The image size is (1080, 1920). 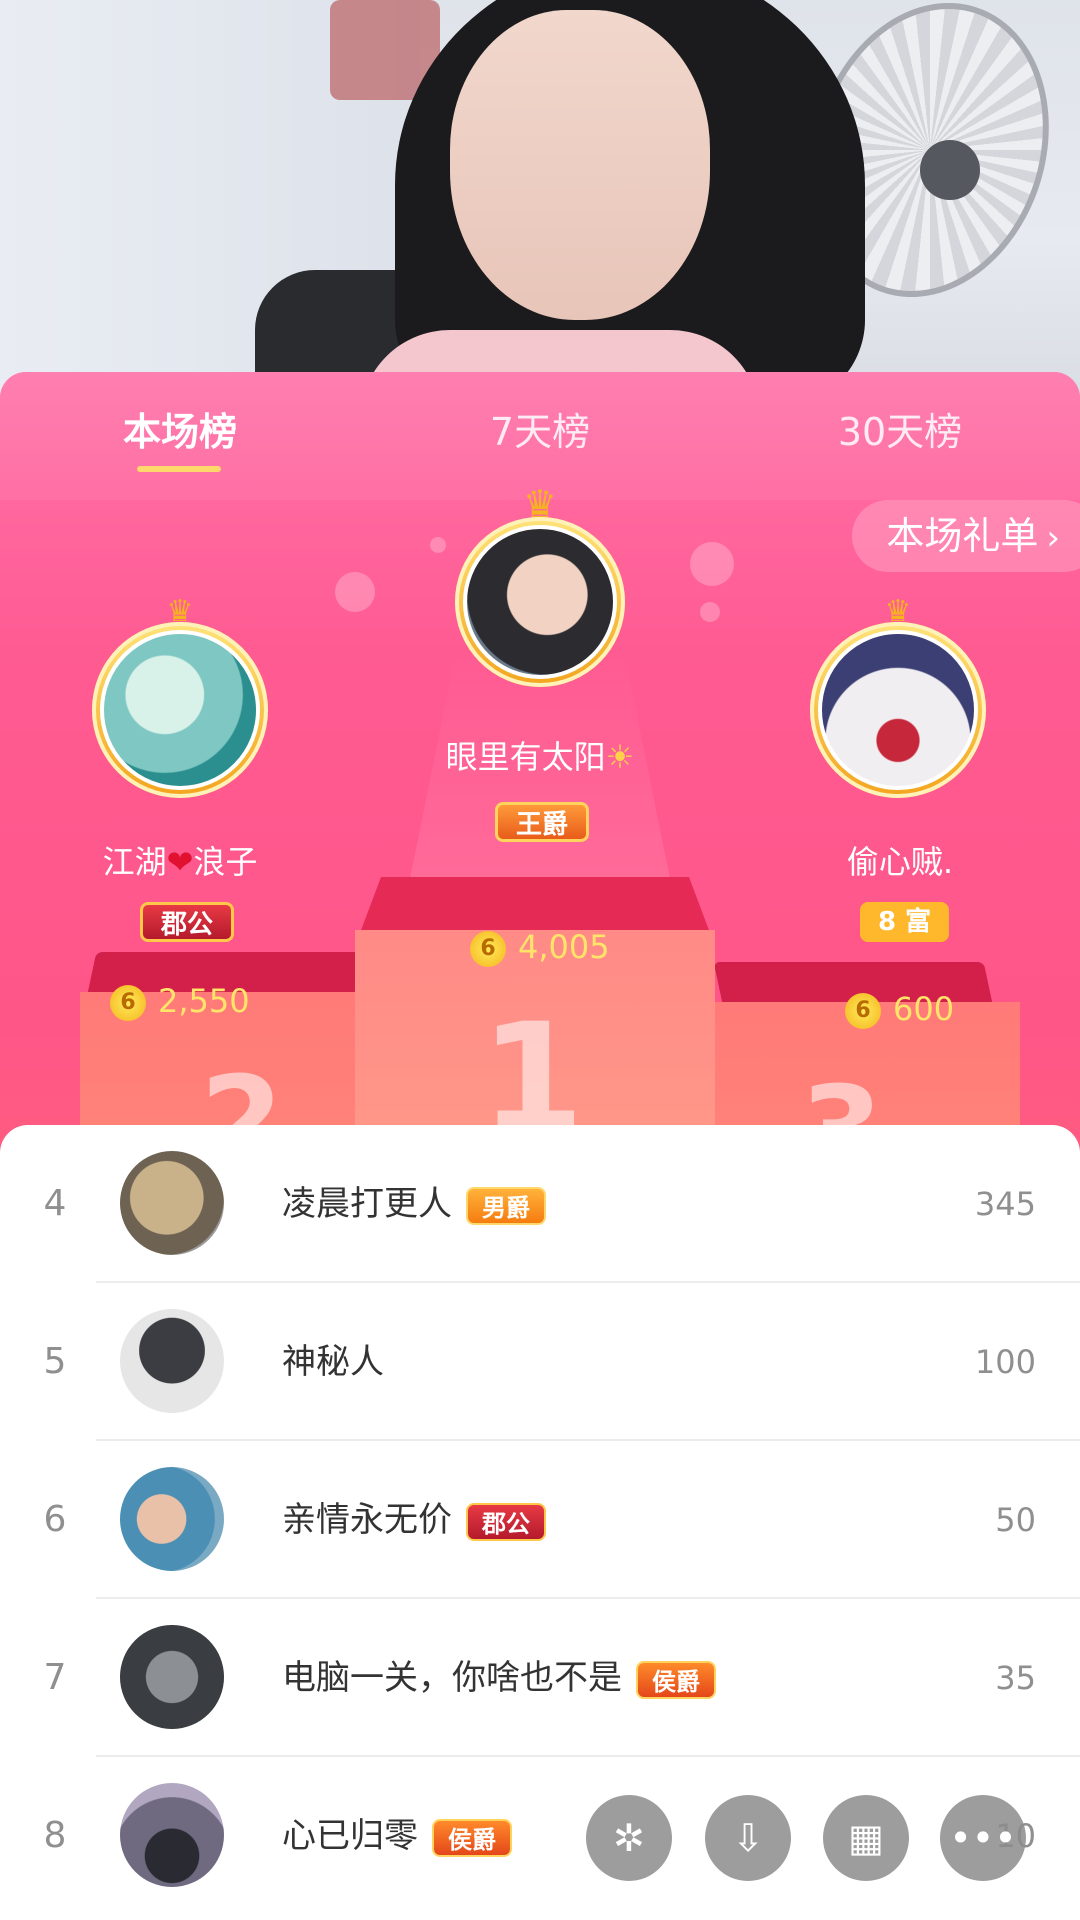 What do you see at coordinates (55, 1519) in the screenshot?
I see `list-rank: 6` at bounding box center [55, 1519].